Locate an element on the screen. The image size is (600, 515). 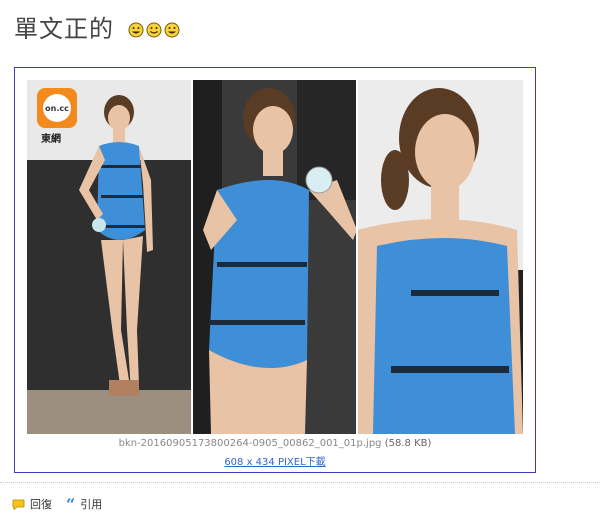
watermark-caption: 東網 is located at coordinates (51, 139).